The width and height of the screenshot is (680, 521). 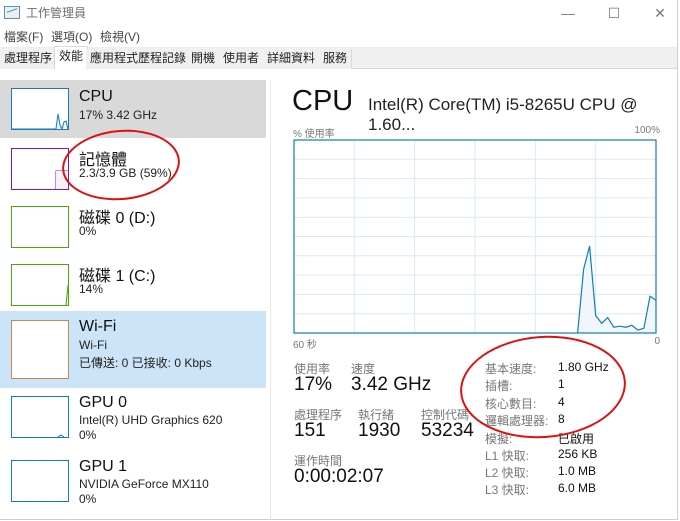 What do you see at coordinates (139, 59) in the screenshot?
I see `tab-app-history: 應用程式歷程記錄` at bounding box center [139, 59].